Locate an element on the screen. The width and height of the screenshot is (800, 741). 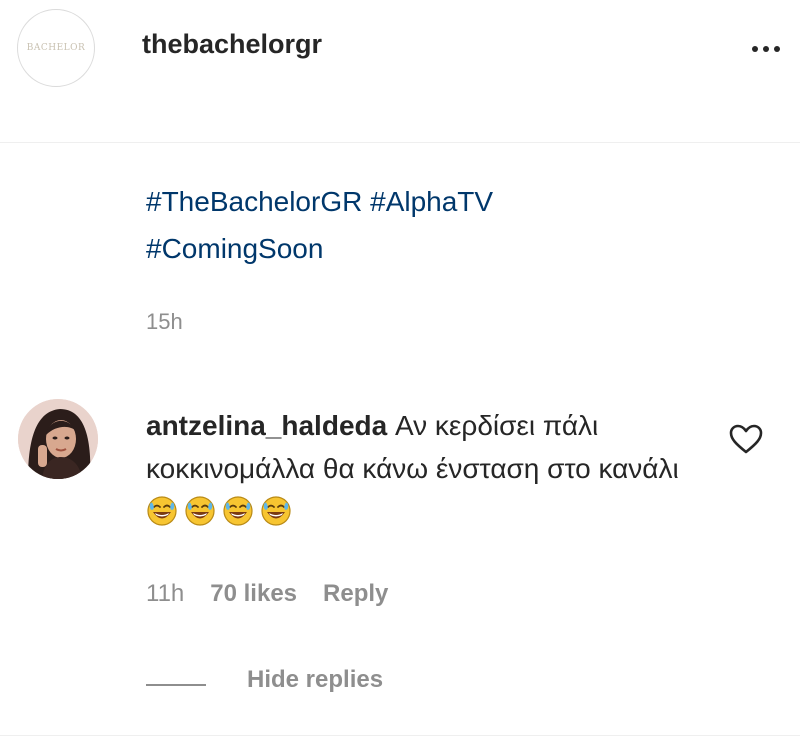
hashtag-link: #AlphaTV is located at coordinates (431, 201).